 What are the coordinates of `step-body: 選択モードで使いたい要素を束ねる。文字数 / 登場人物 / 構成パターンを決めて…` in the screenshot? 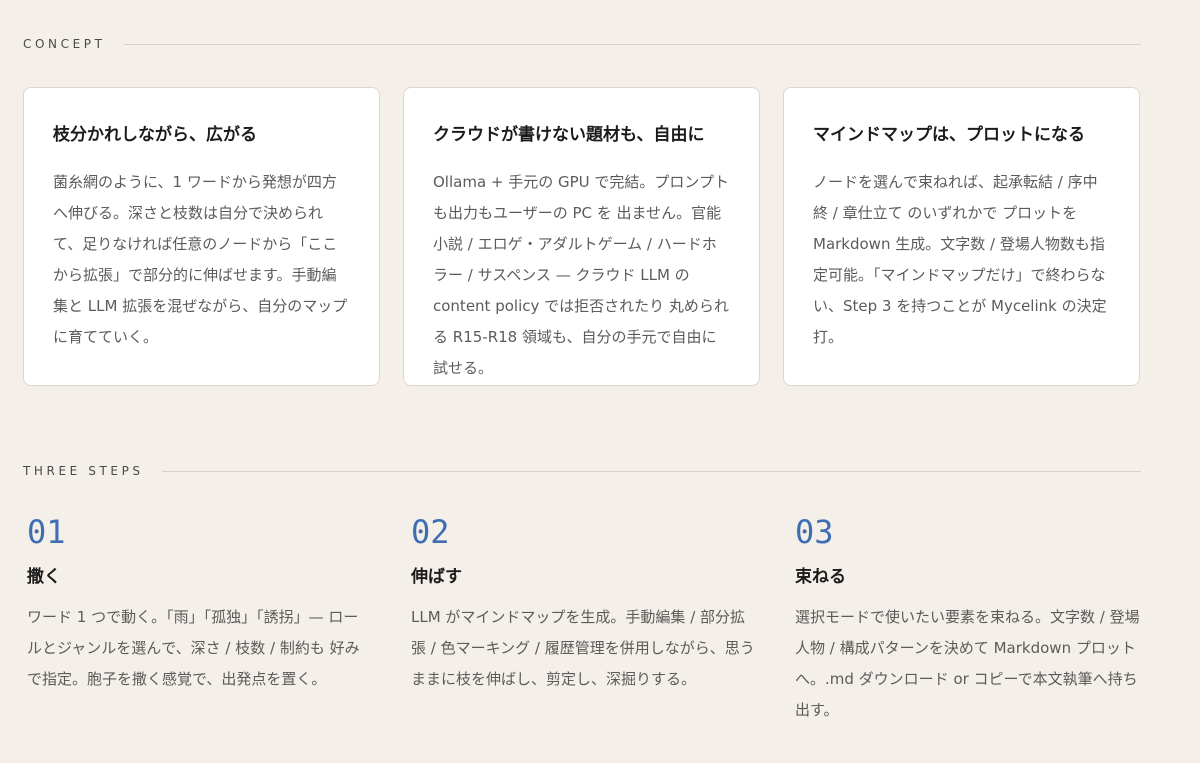 It's located at (967, 663).